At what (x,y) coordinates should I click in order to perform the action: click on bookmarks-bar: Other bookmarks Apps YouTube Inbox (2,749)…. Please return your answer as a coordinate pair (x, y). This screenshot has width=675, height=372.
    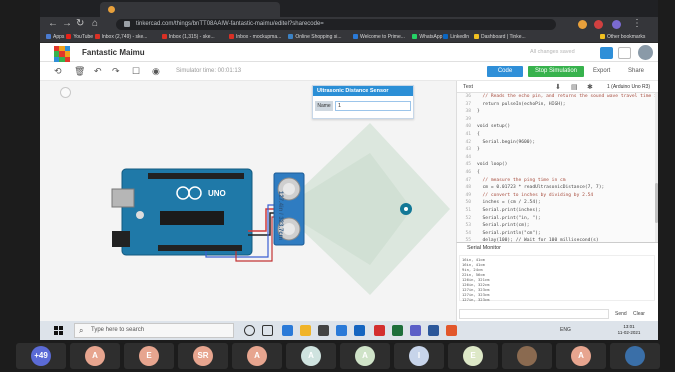
    Looking at the image, I should click on (349, 37).